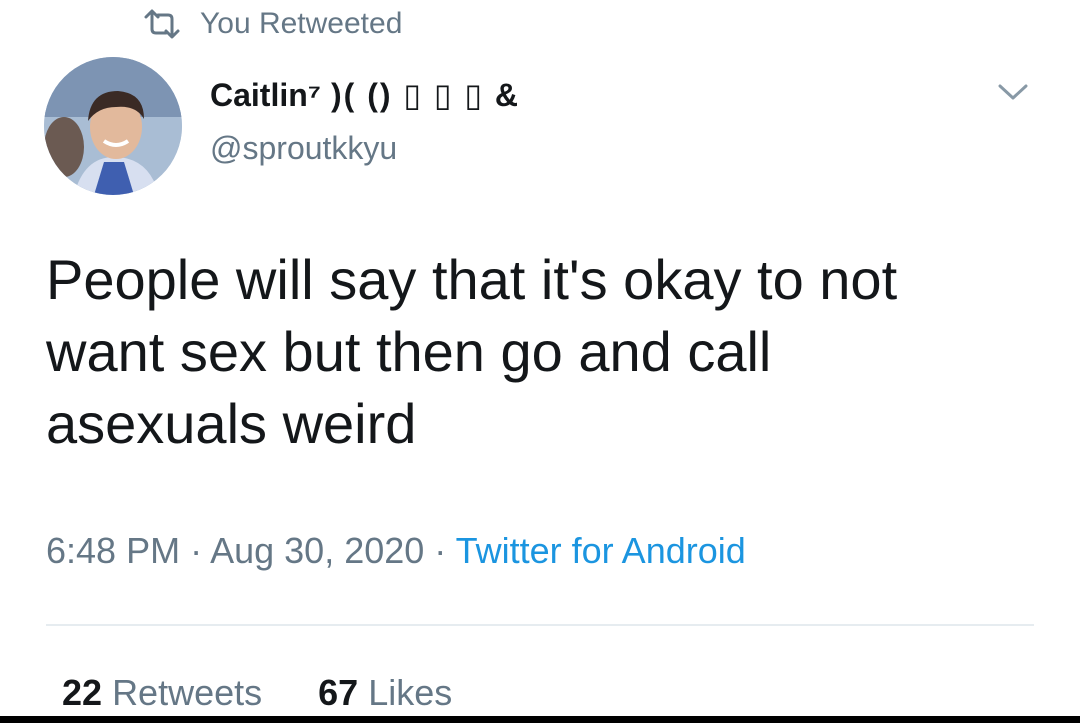 The width and height of the screenshot is (1080, 723). What do you see at coordinates (113, 126) in the screenshot?
I see `avatar` at bounding box center [113, 126].